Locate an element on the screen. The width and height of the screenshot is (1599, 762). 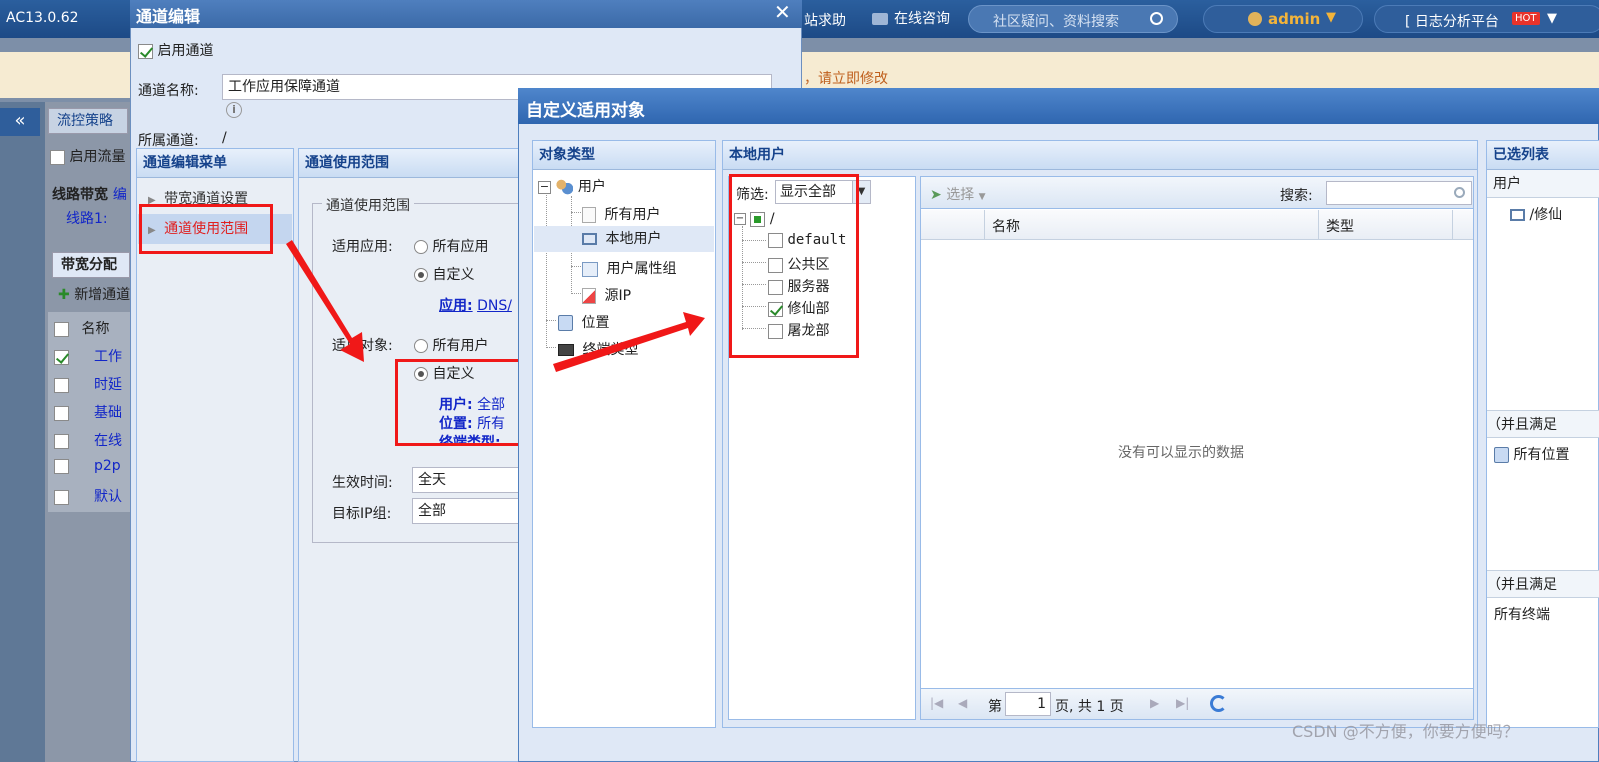
watermark: CSDN @不方便，你要方便吗？ is located at coordinates (1405, 731).